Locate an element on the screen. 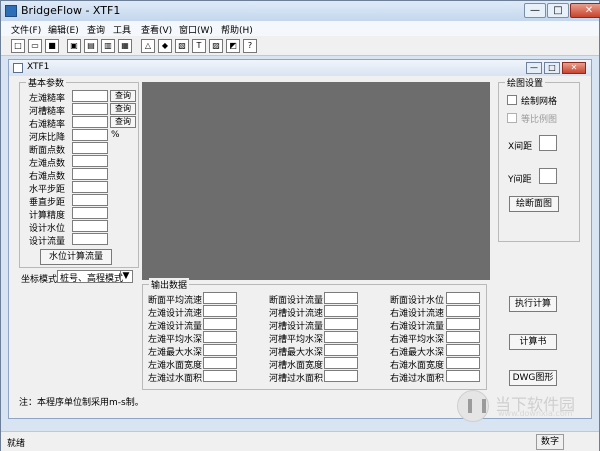  tool-10-icon: ◩ is located at coordinates (233, 46).